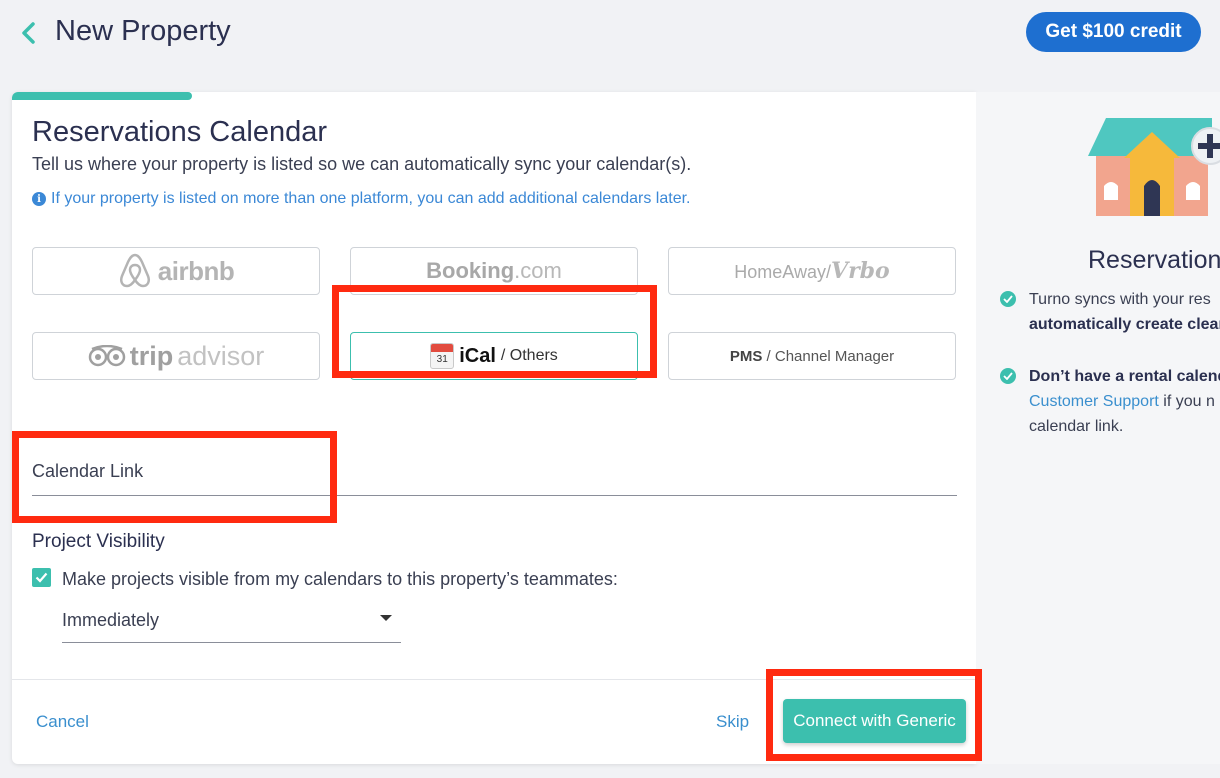 This screenshot has width=1220, height=778. I want to click on airbnb-belo-icon, so click(134, 270).